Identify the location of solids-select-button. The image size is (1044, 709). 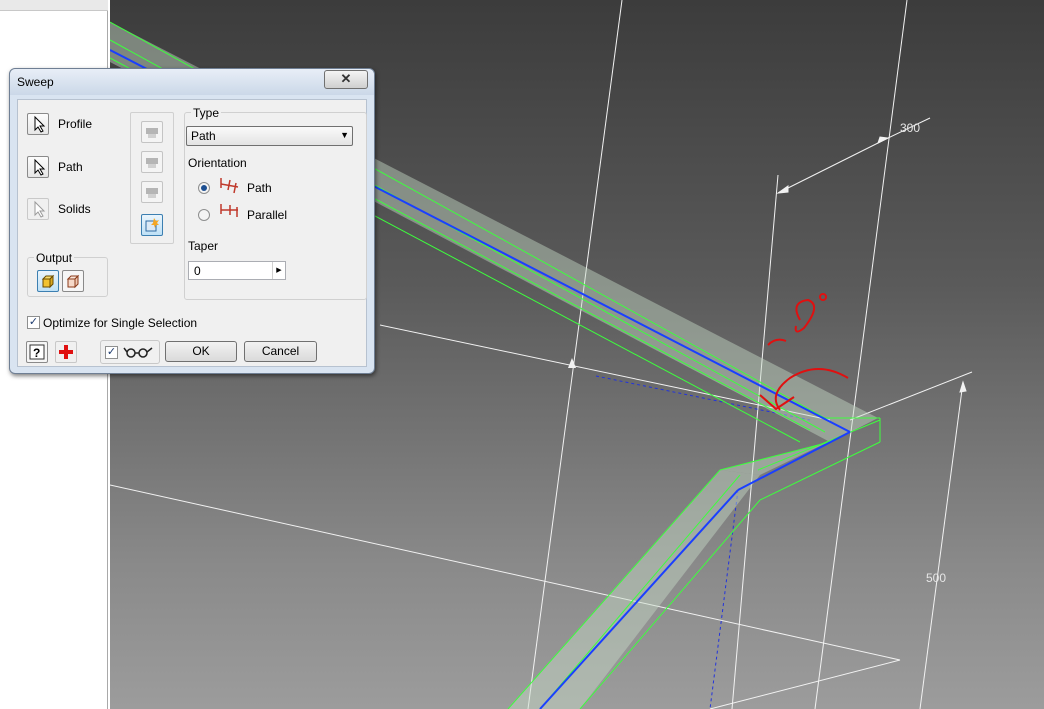
(38, 209).